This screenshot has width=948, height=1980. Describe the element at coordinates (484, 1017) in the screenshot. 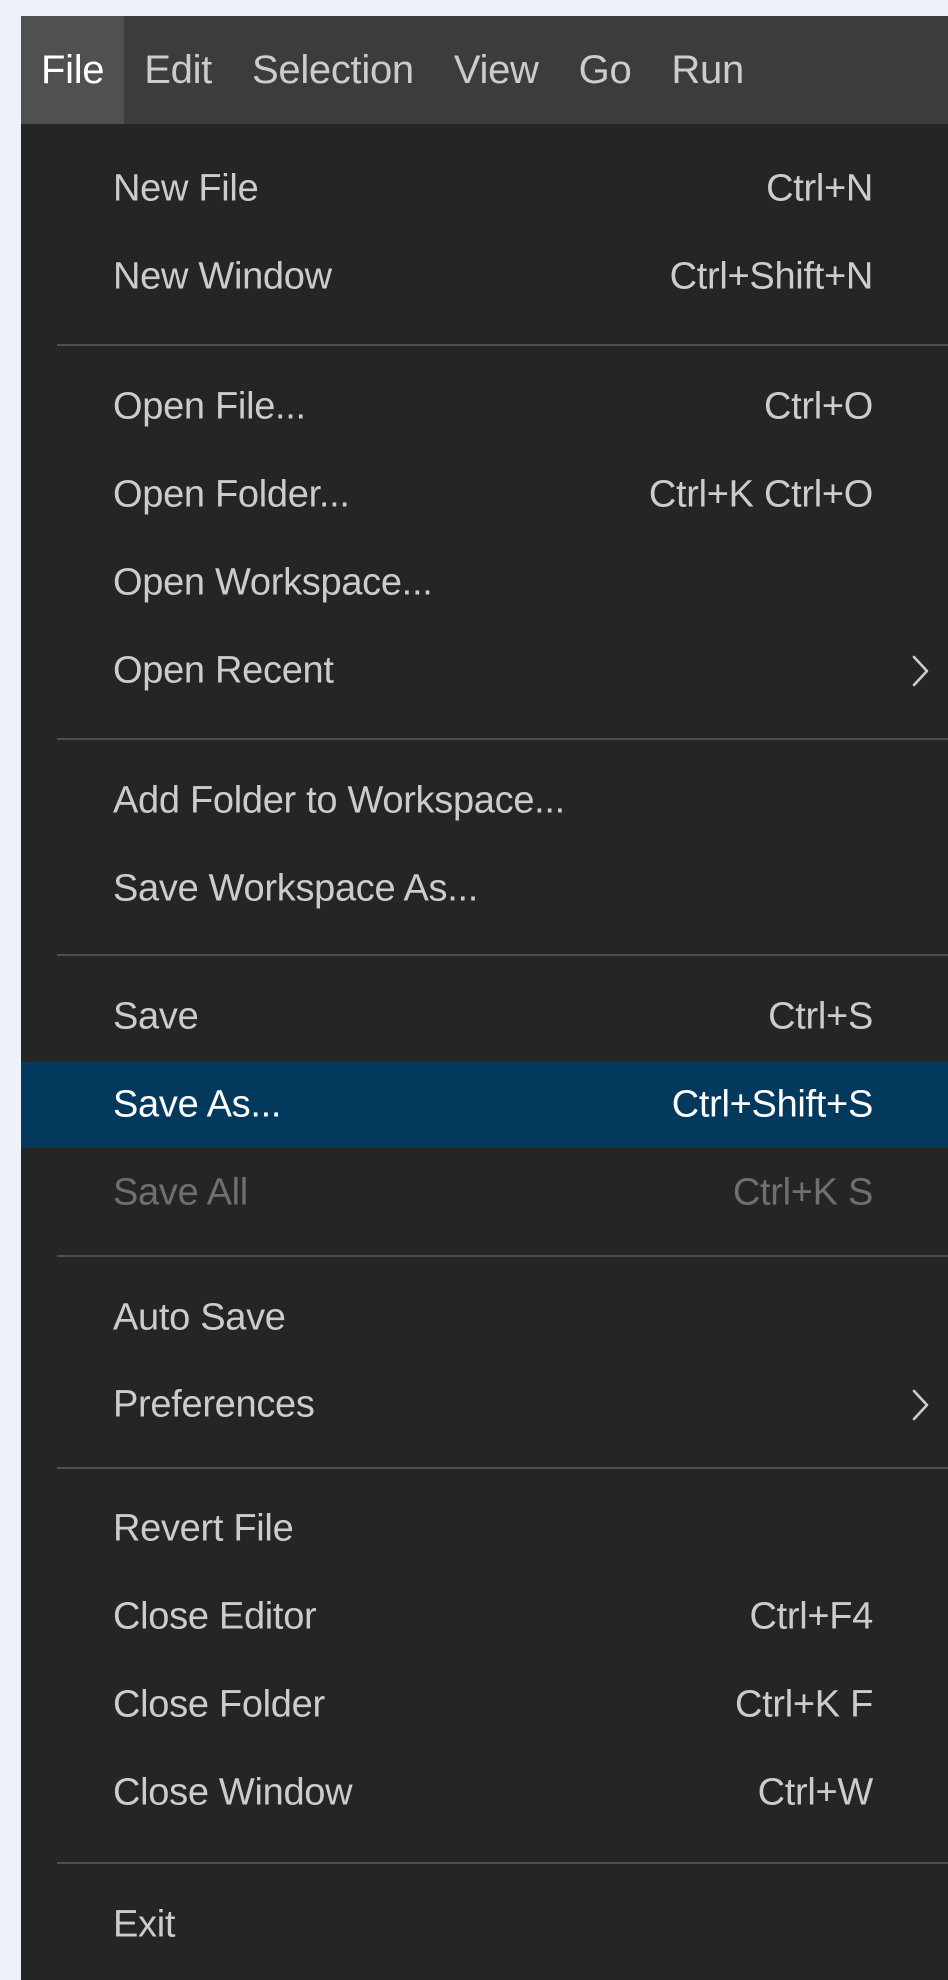

I see `menu-item-save: Save Ctrl+S` at that location.